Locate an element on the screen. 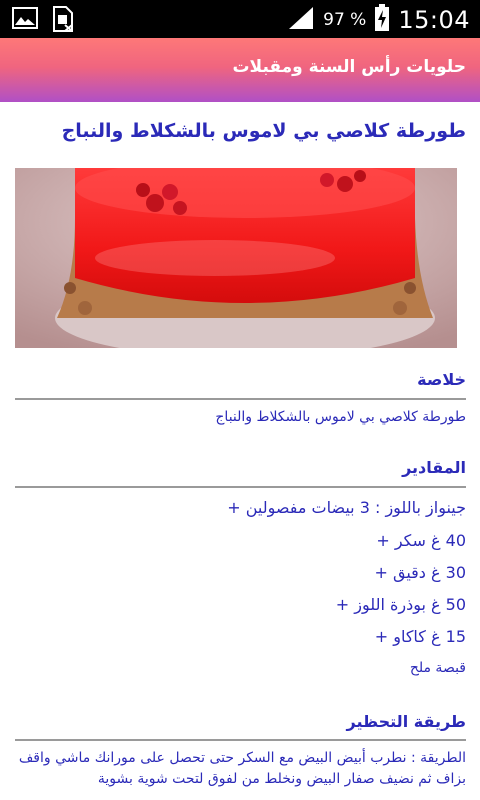 The width and height of the screenshot is (480, 800). app-bar: حلويات رأس السنة ومقبلات is located at coordinates (240, 70).